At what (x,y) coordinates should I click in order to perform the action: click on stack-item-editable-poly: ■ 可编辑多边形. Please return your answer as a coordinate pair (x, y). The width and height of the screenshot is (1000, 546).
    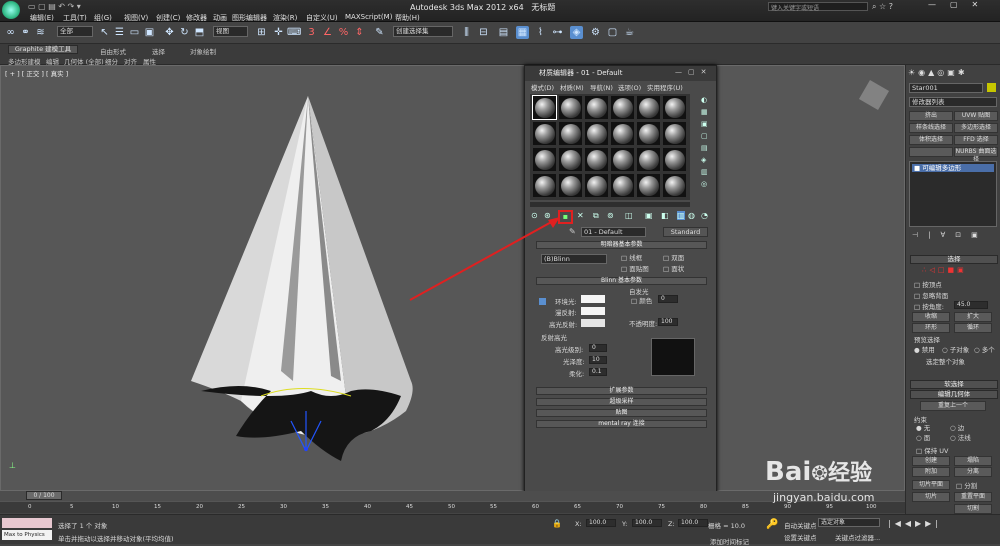
    Looking at the image, I should click on (953, 168).